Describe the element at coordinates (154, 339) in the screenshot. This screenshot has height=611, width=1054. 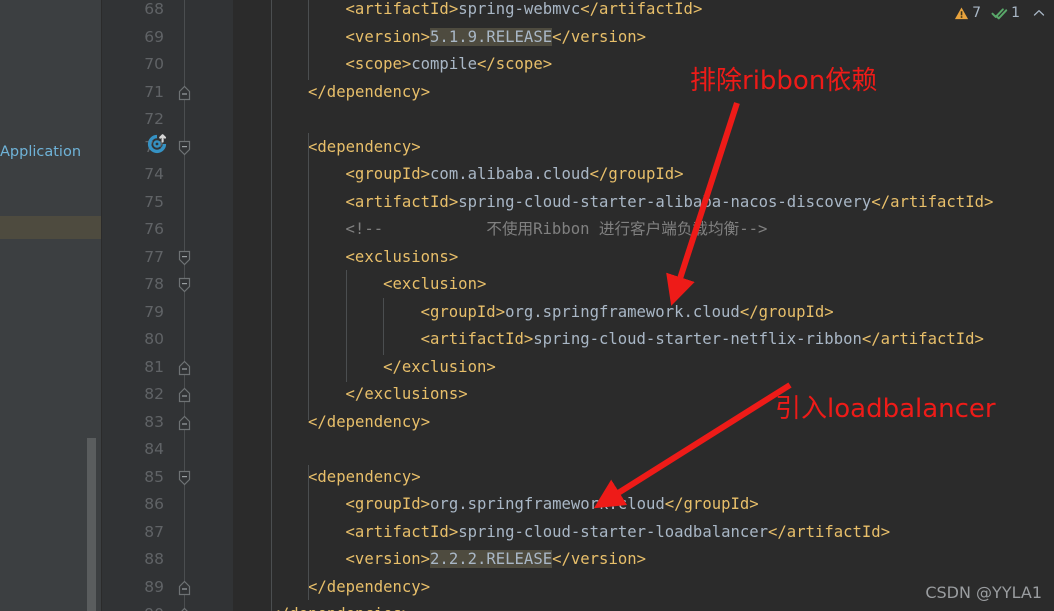
I see `line-number: 80` at that location.